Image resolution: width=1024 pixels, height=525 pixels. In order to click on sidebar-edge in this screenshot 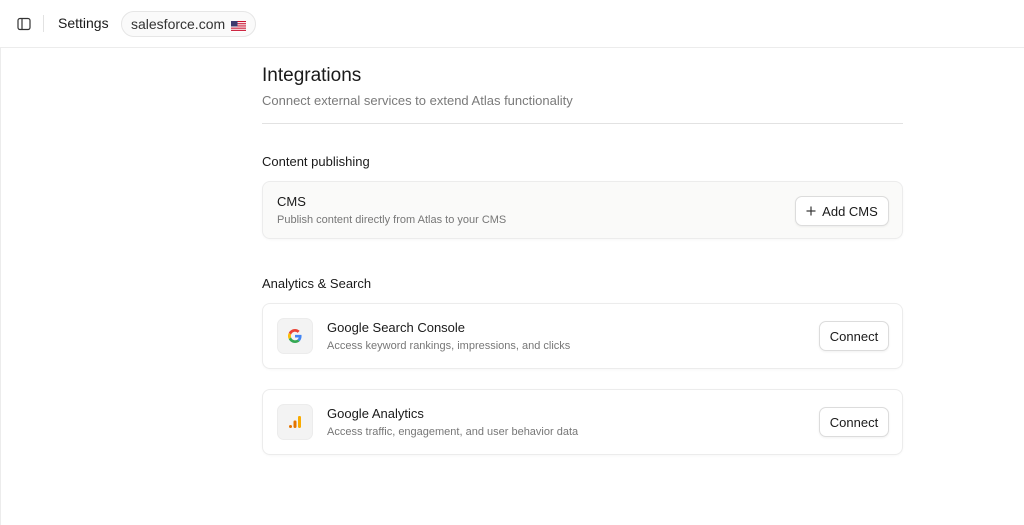, I will do `click(0, 286)`.